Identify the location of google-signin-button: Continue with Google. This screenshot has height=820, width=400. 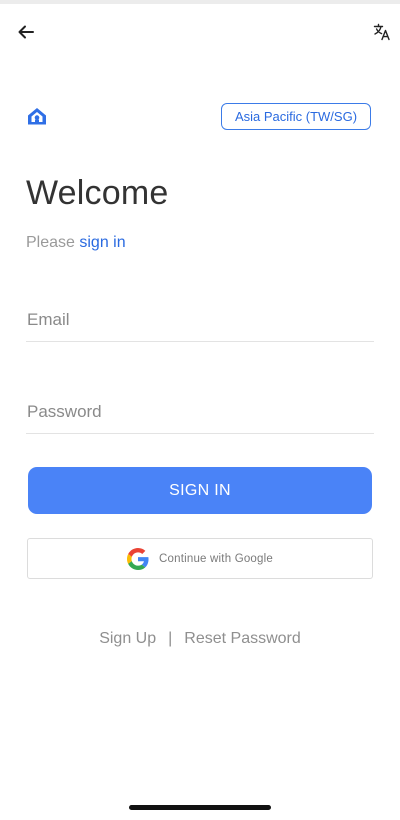
(200, 558).